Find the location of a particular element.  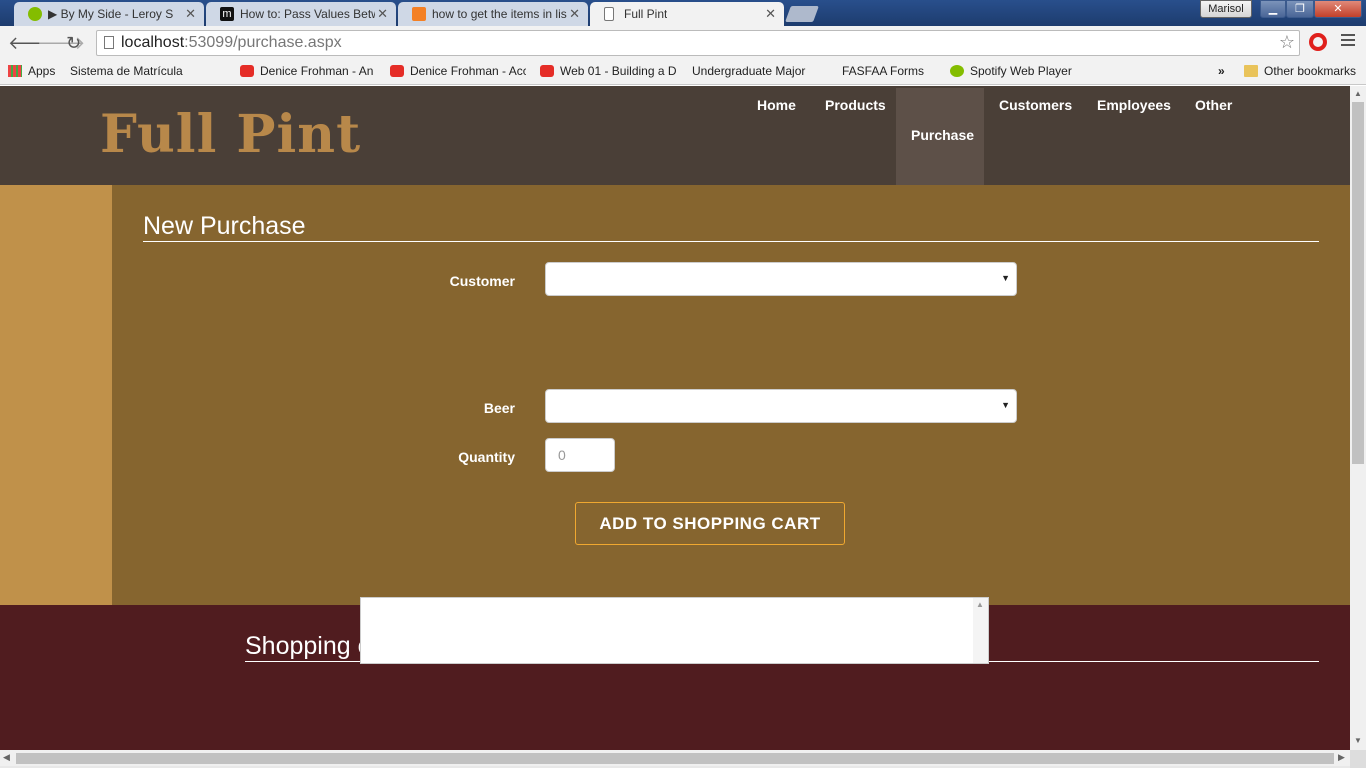

tab-label: ▶ By My Side - Leroy S is located at coordinates (111, 14).